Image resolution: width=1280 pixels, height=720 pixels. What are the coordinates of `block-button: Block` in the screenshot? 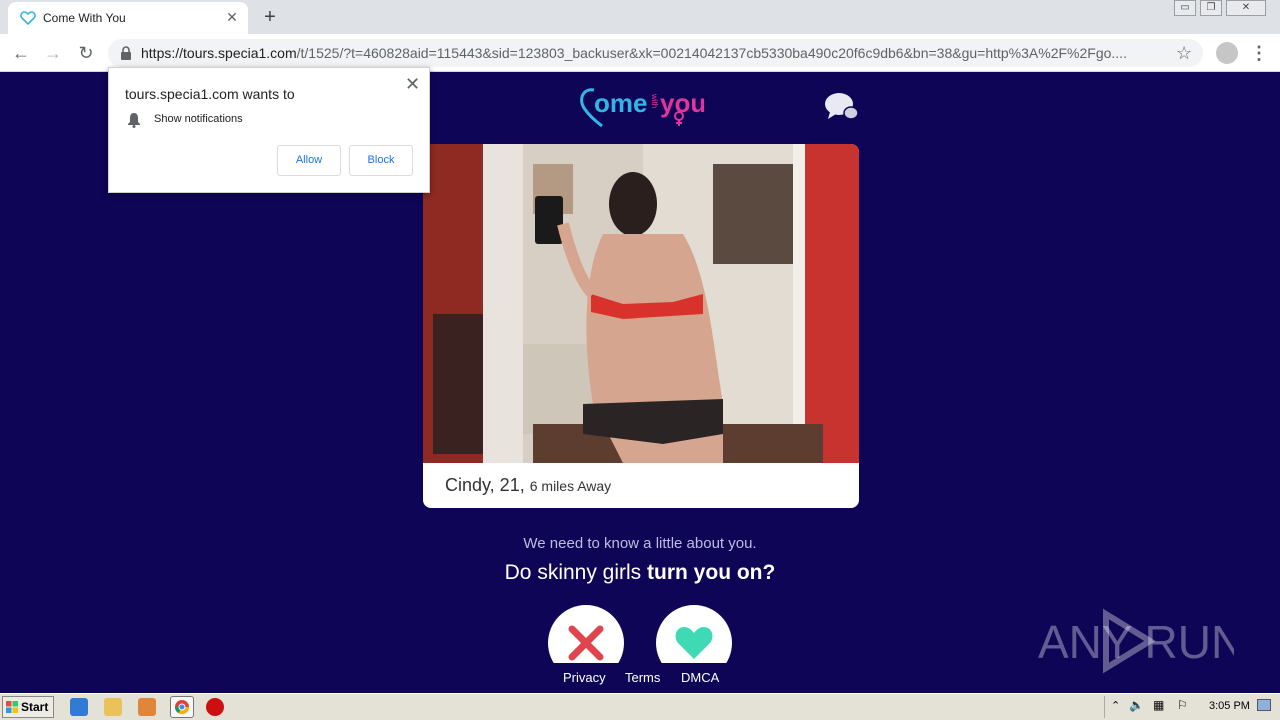 It's located at (381, 160).